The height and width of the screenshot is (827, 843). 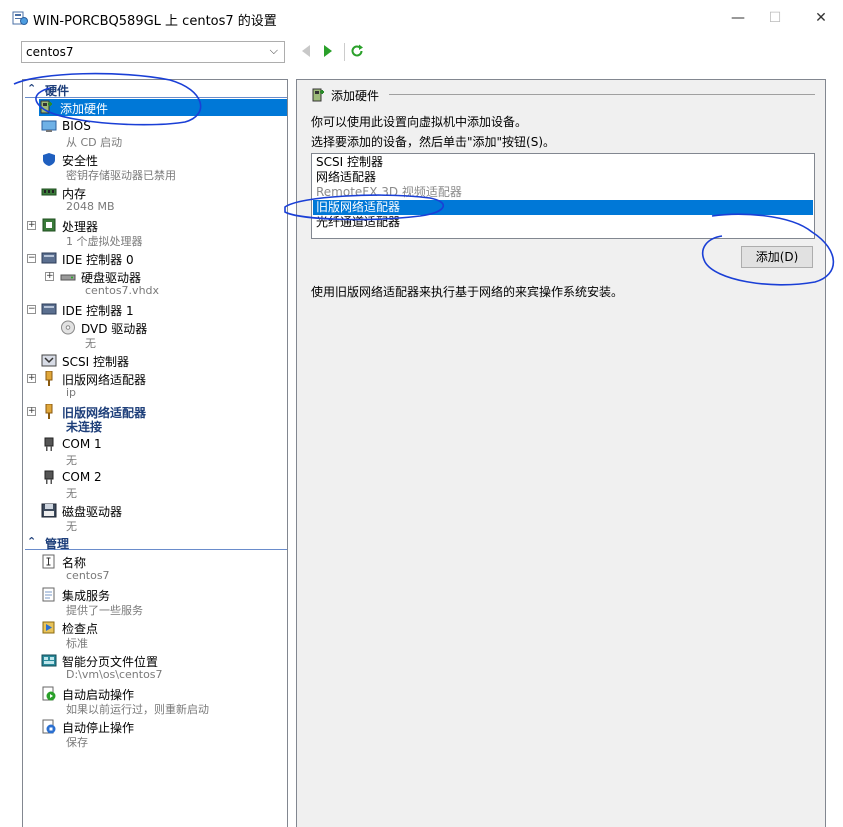 I want to click on scsi-controller-icon, so click(x=49, y=360).